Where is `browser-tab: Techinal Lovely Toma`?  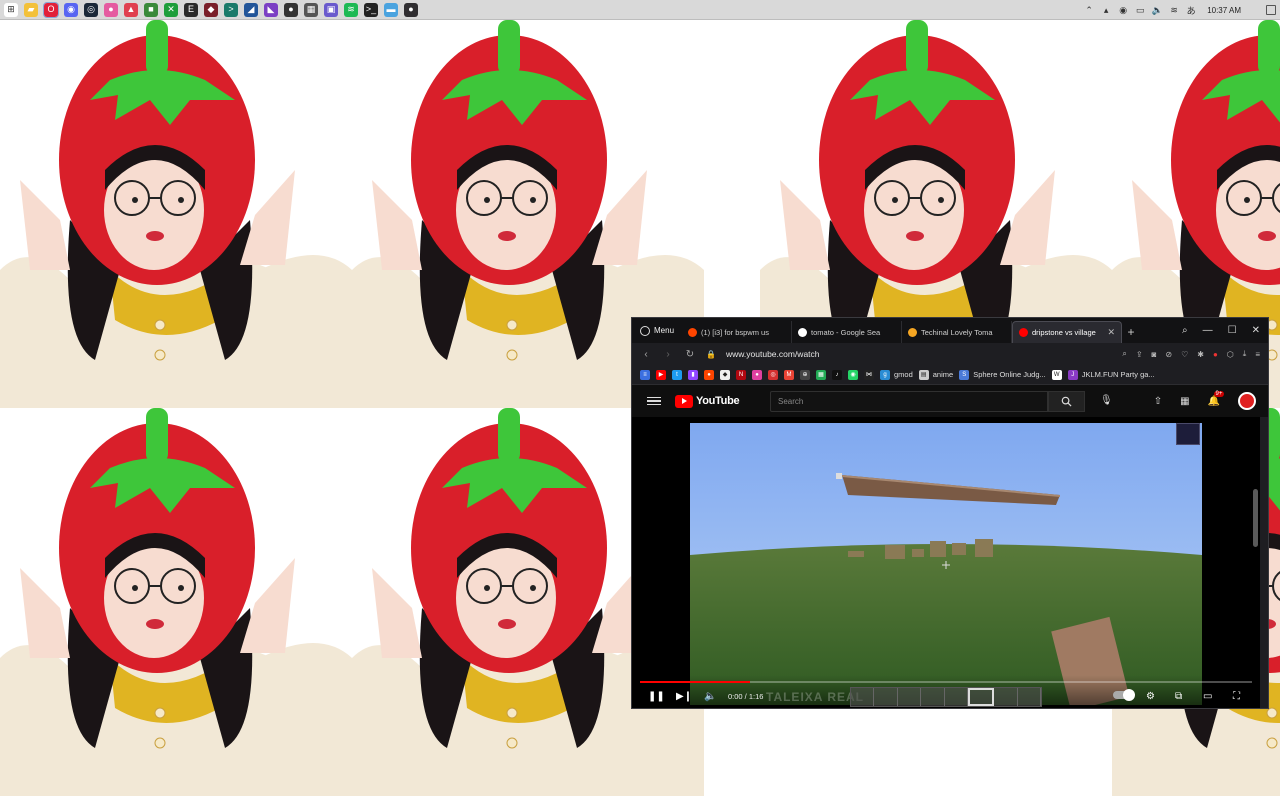
browser-tab: Techinal Lovely Toma is located at coordinates (957, 332).